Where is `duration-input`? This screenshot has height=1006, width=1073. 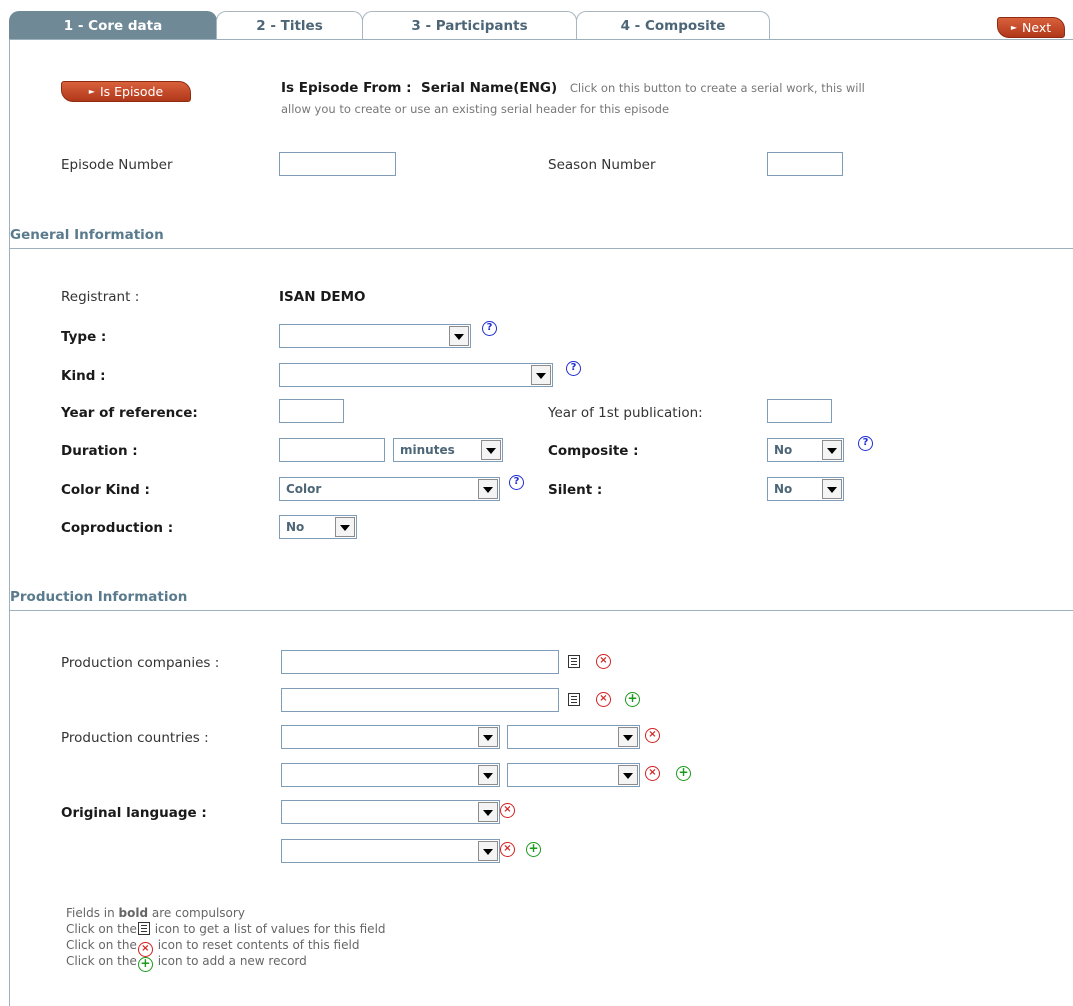 duration-input is located at coordinates (332, 450).